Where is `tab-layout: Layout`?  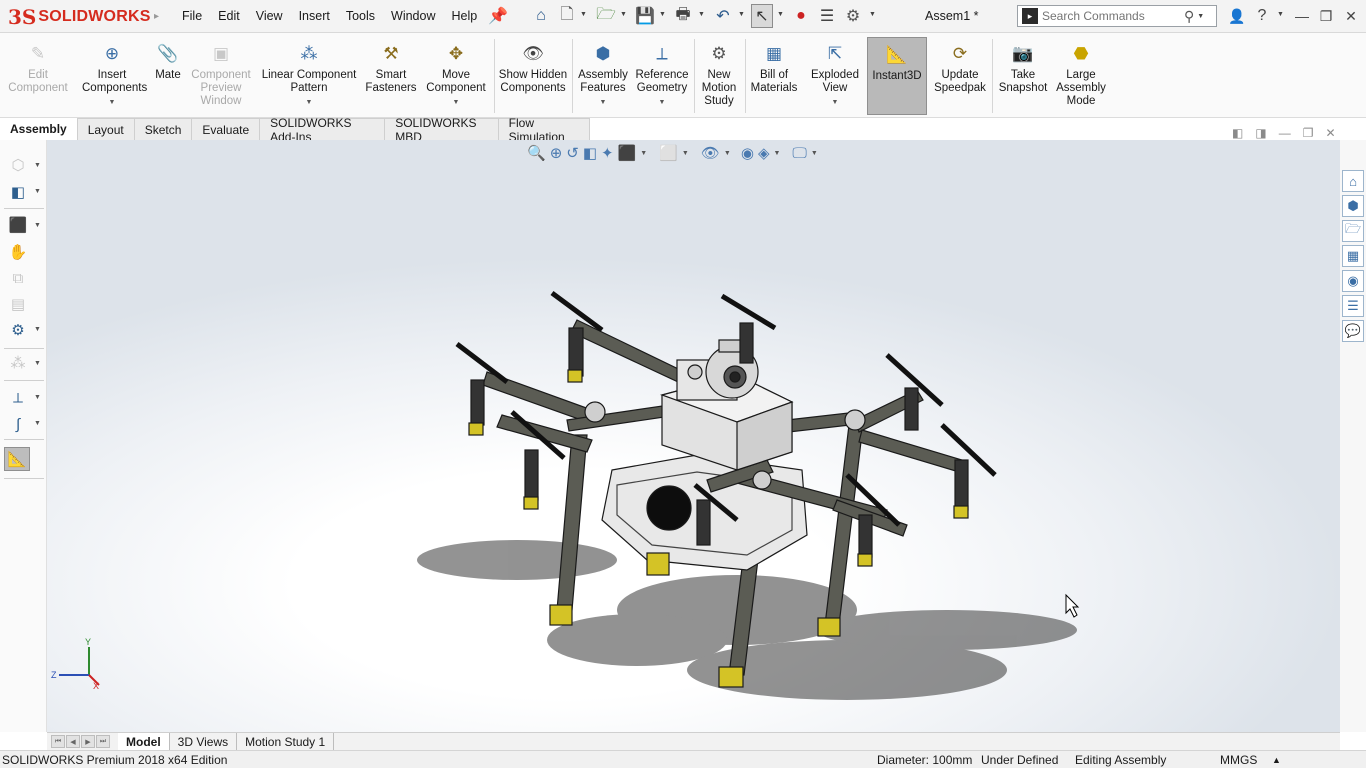 tab-layout: Layout is located at coordinates (106, 129).